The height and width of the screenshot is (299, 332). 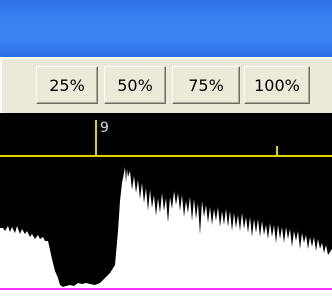 I want to click on zoom-75-button: 75%, so click(x=206, y=85).